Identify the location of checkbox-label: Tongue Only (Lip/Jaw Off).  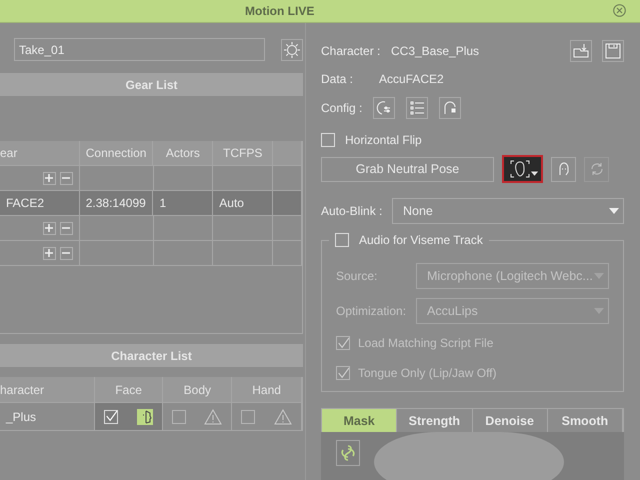
(427, 373).